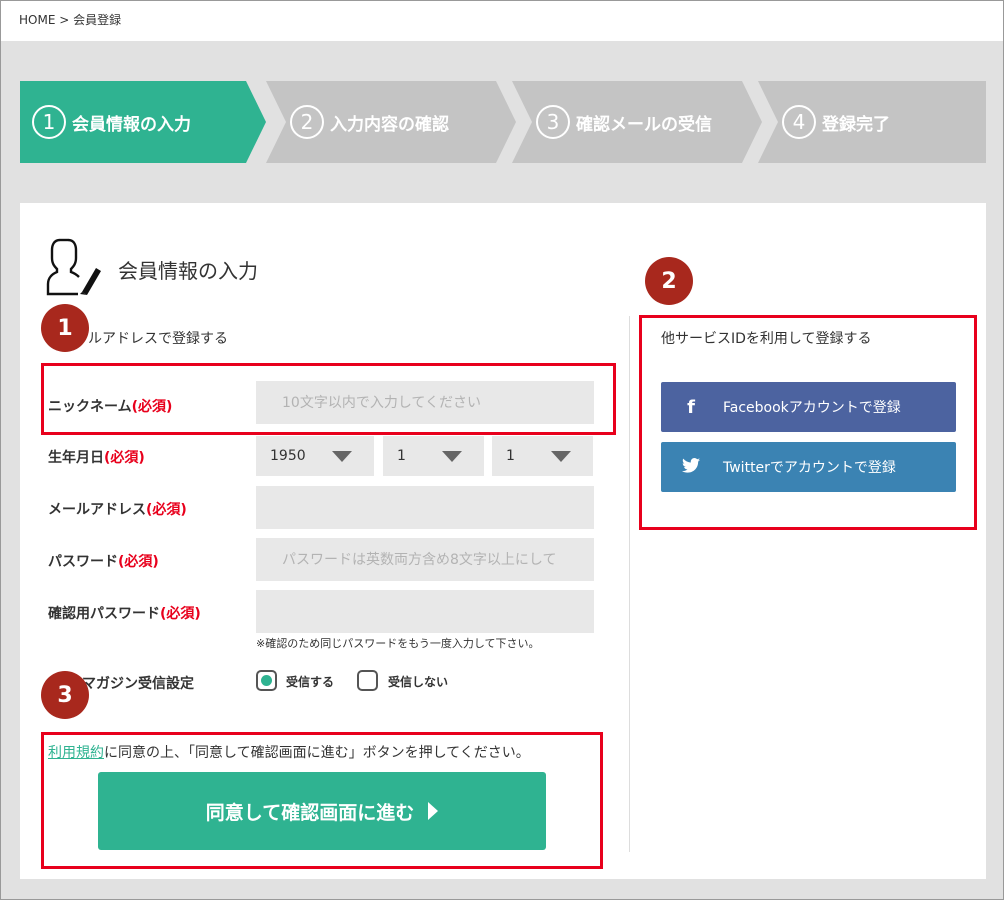 This screenshot has width=1004, height=900. I want to click on birth-year-value: 1950, so click(288, 456).